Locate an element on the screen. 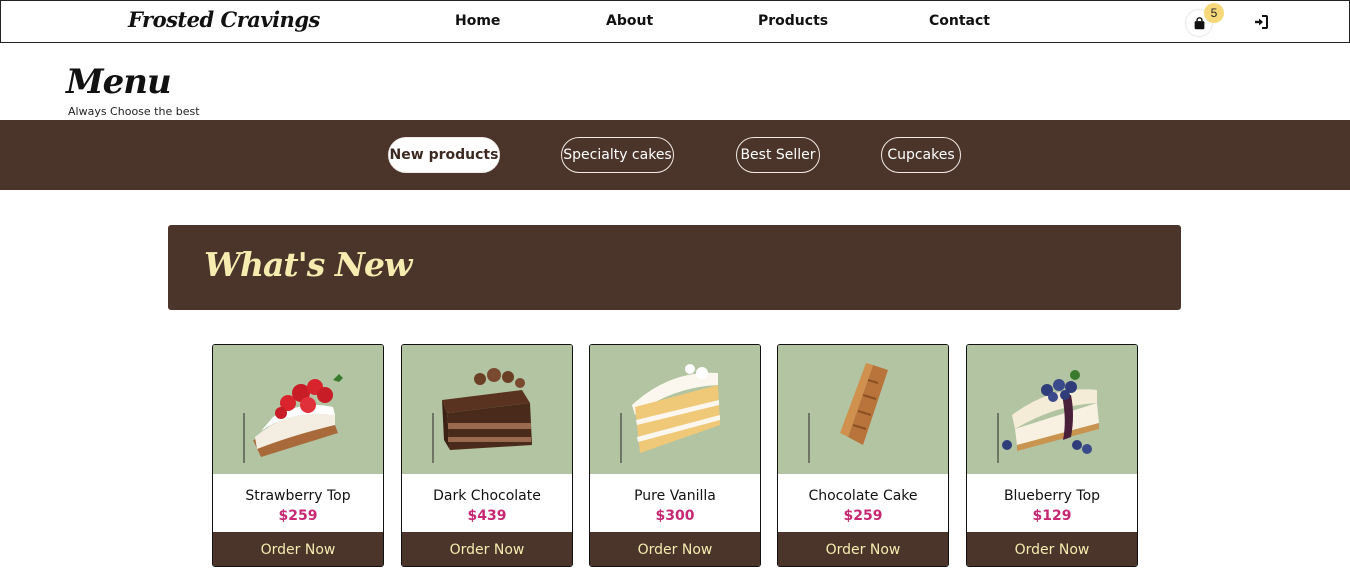 This screenshot has height=577, width=1350. section-title: What's New is located at coordinates (308, 264).